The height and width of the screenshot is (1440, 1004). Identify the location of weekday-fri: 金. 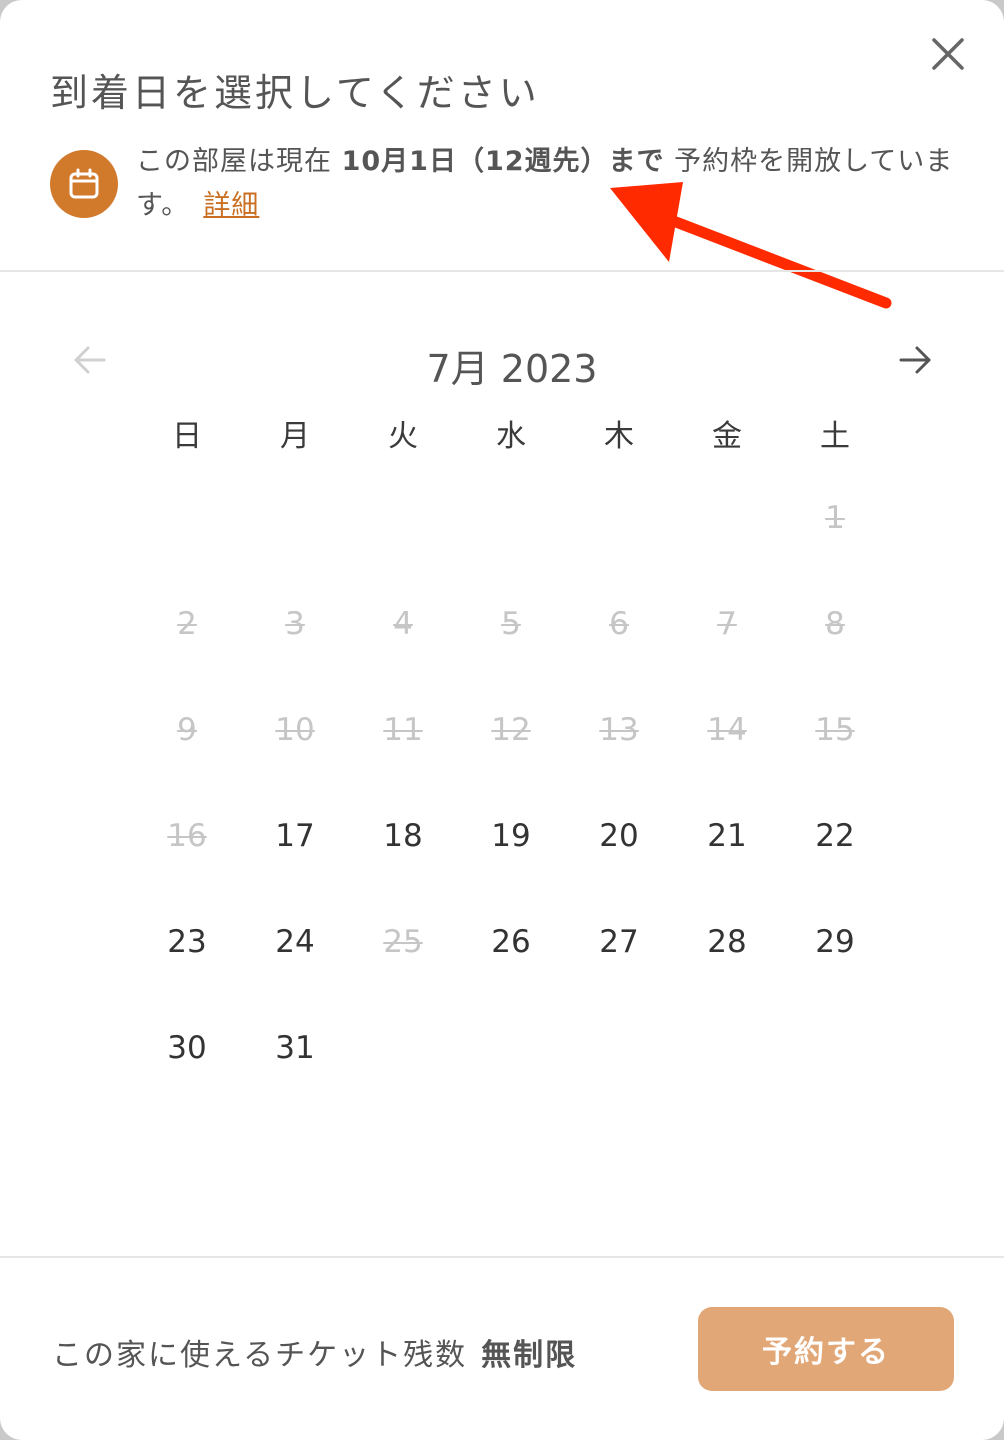
(727, 436).